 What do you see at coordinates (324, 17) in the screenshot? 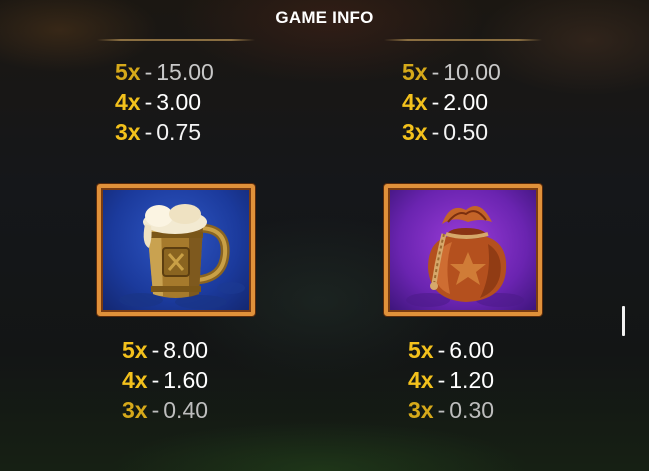
I see `page-title: GAME INFO` at bounding box center [324, 17].